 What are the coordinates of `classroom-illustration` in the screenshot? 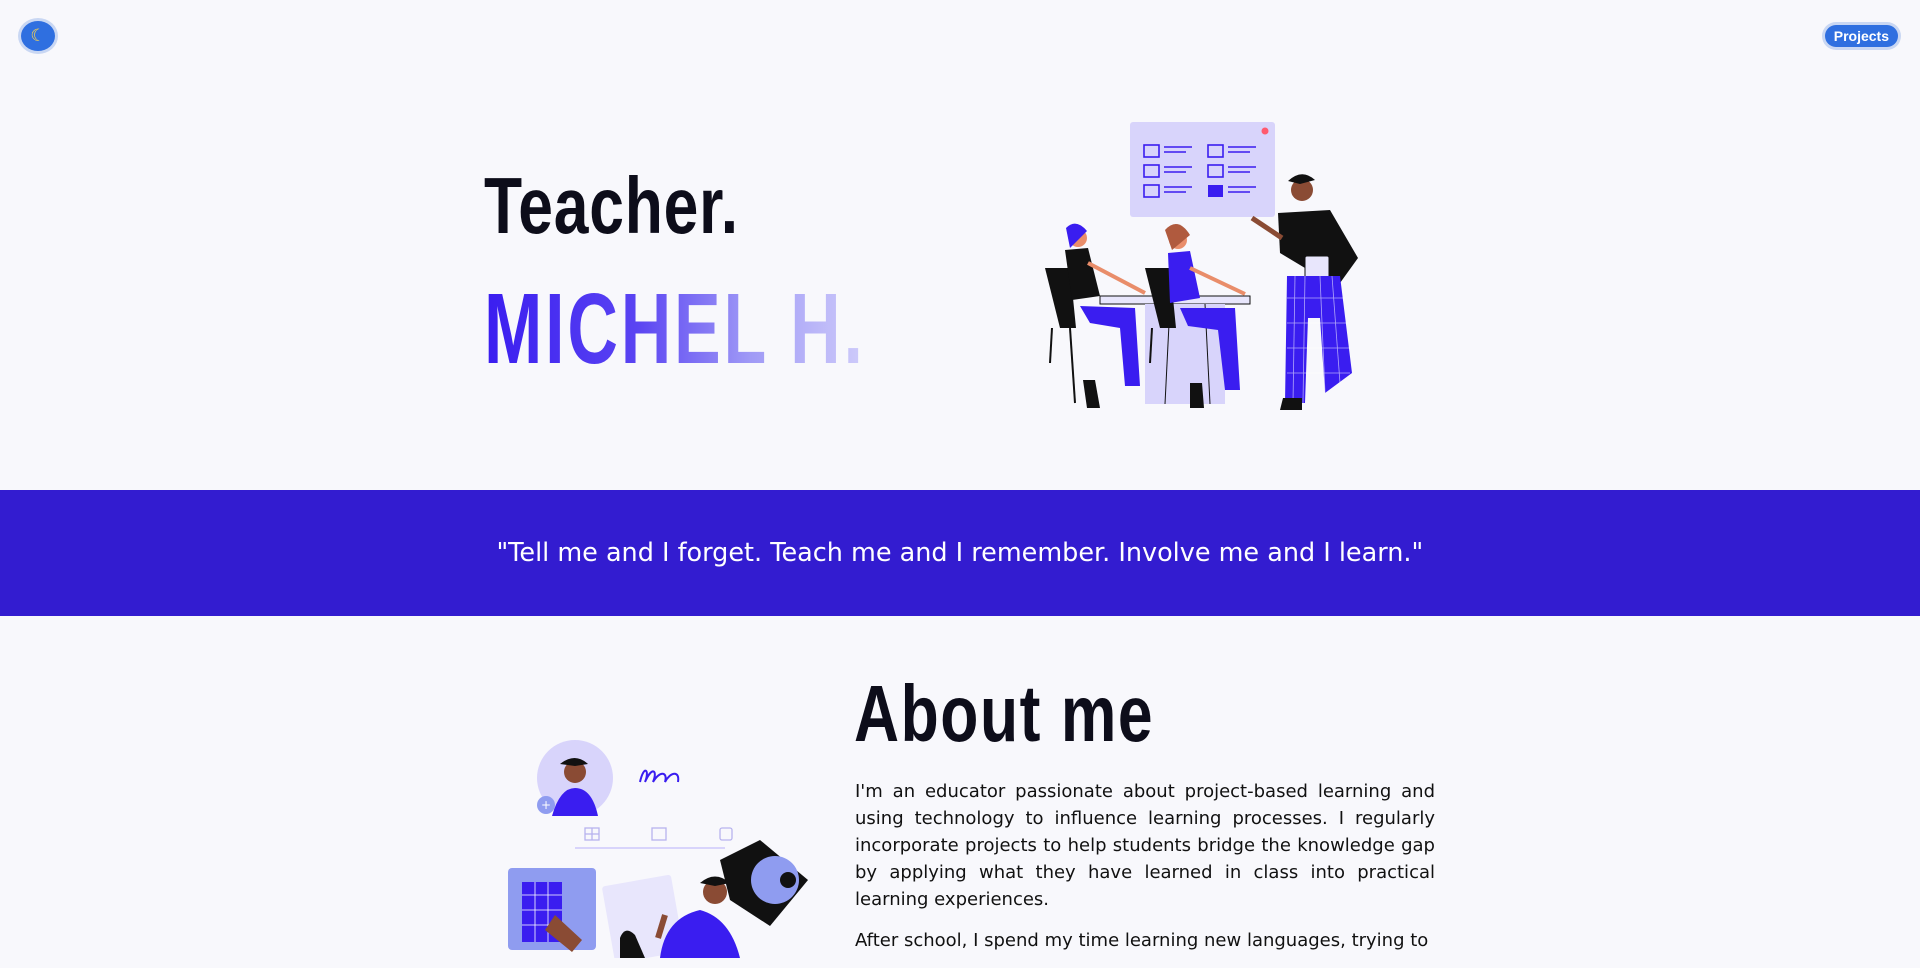 It's located at (1201, 266).